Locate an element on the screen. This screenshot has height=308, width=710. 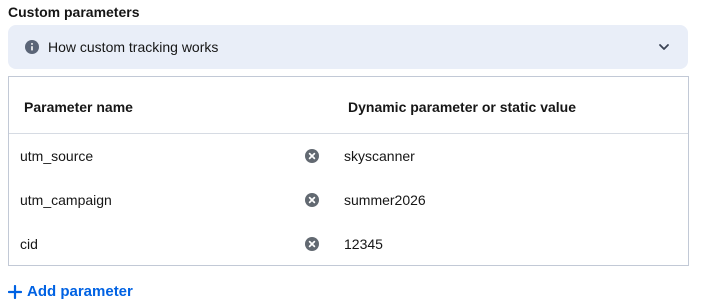
table-row: cid 12345 is located at coordinates (348, 244).